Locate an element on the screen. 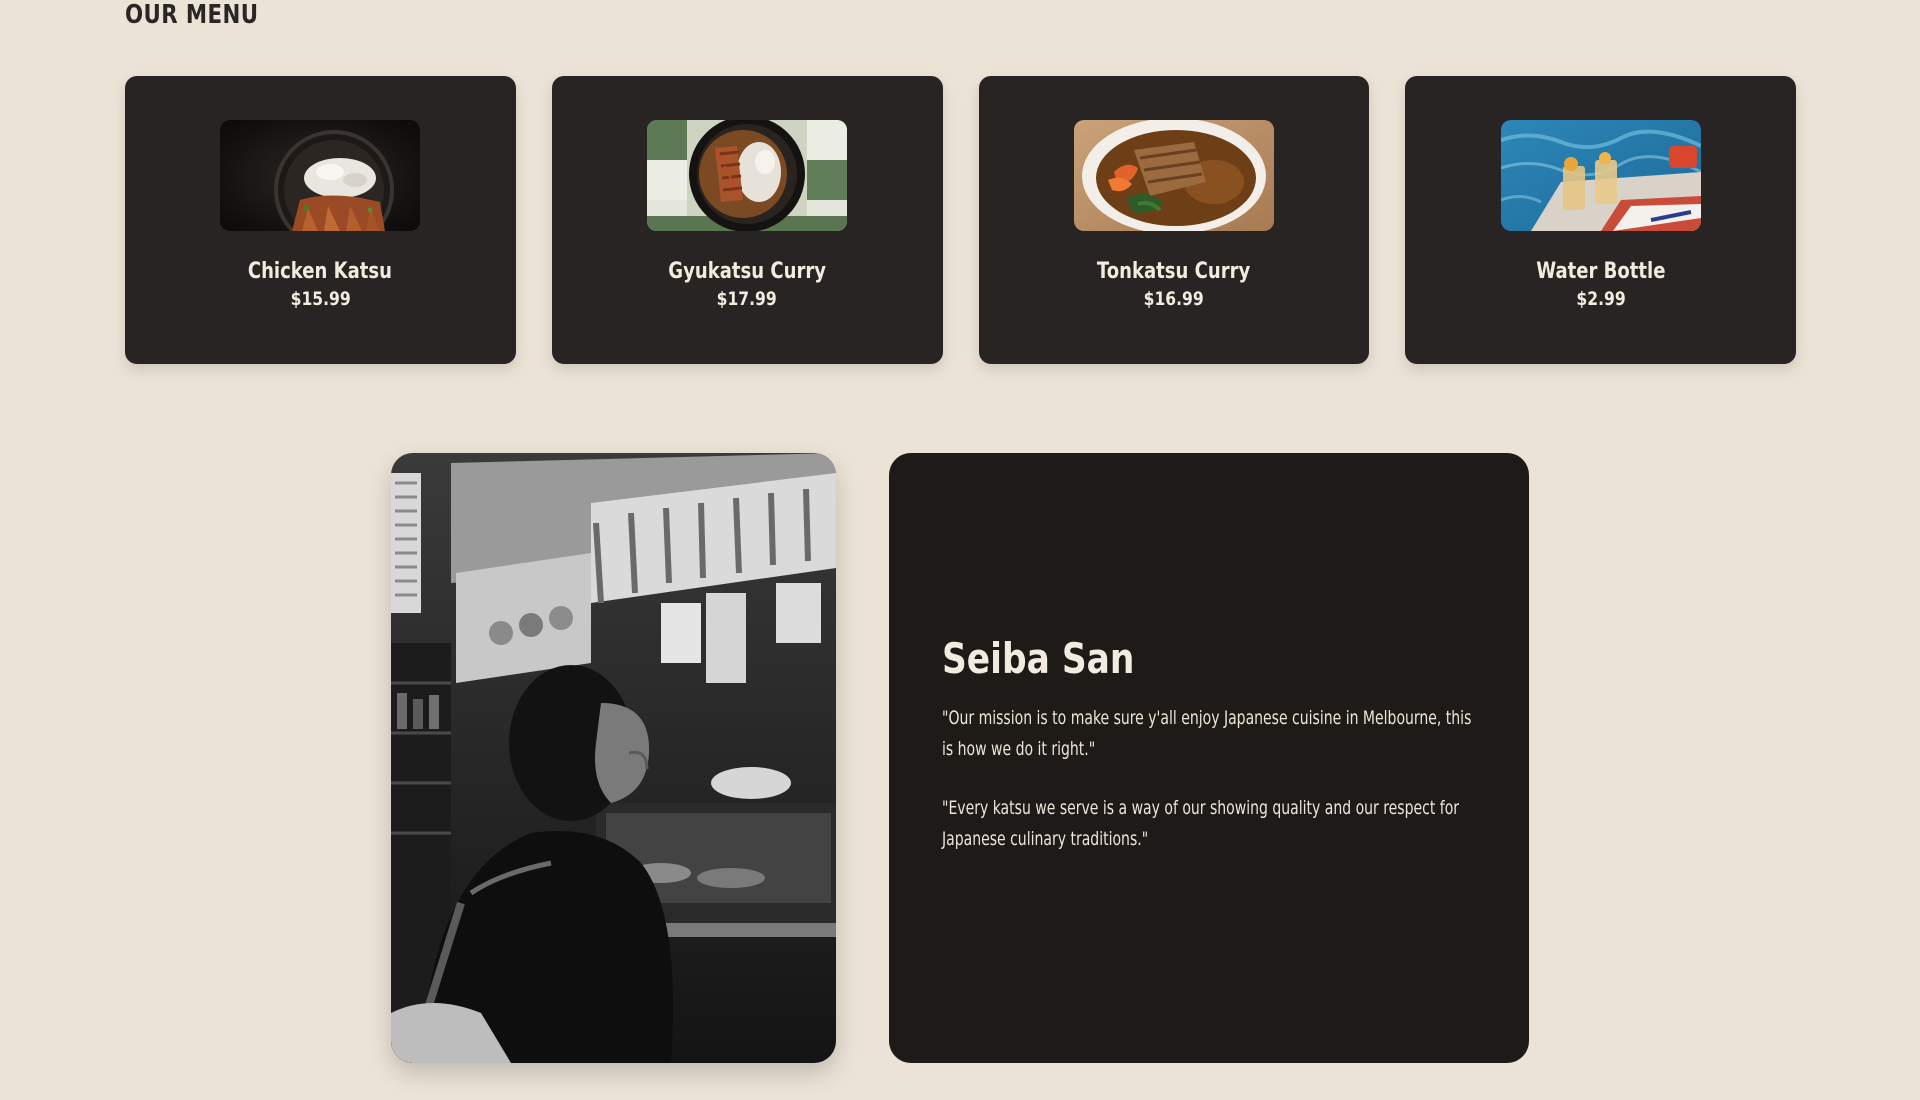 Image resolution: width=1920 pixels, height=1100 pixels. menu-section-title: OUR MENU is located at coordinates (192, 15).